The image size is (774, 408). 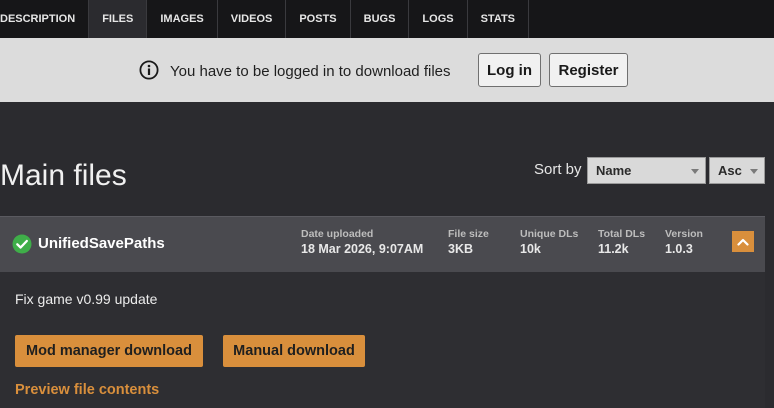 I want to click on stat-label: Unique DLs, so click(x=549, y=234).